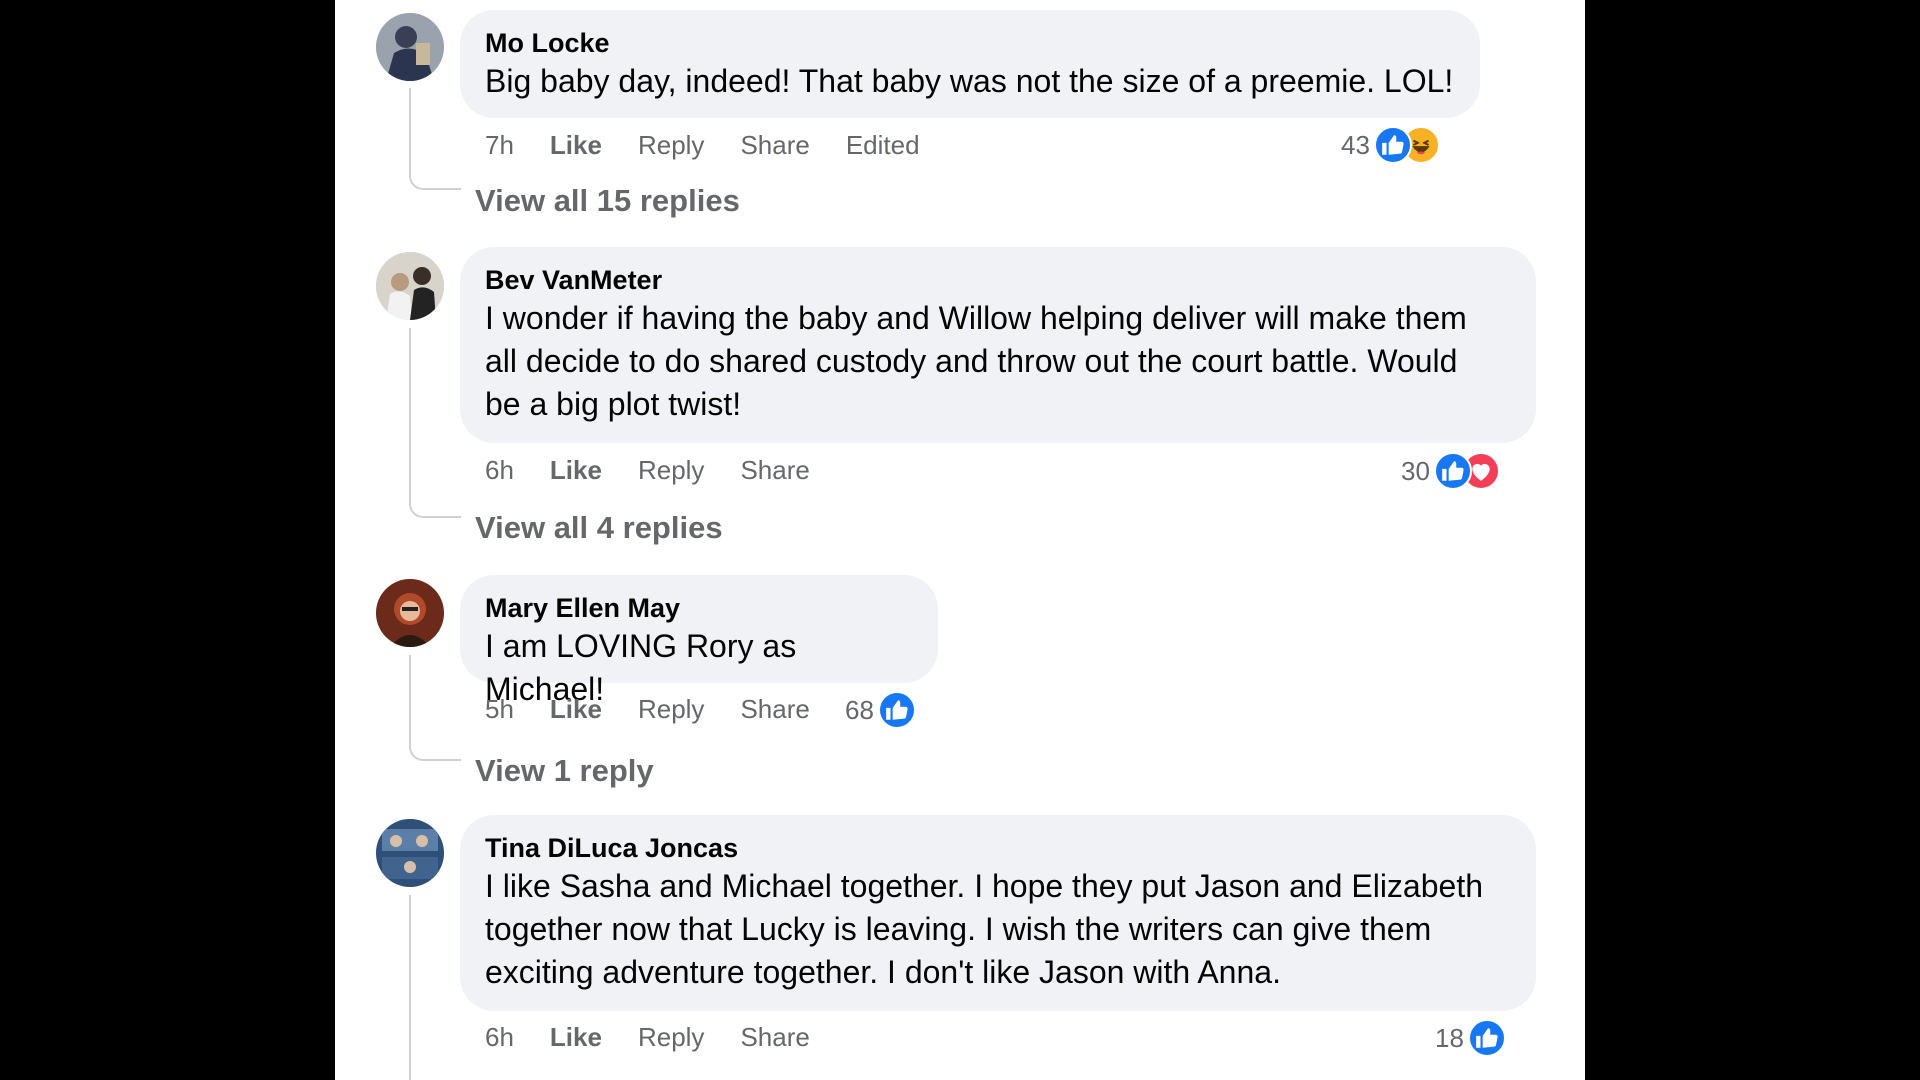 The image size is (1920, 1080). What do you see at coordinates (499, 709) in the screenshot?
I see `comment-time: 5h` at bounding box center [499, 709].